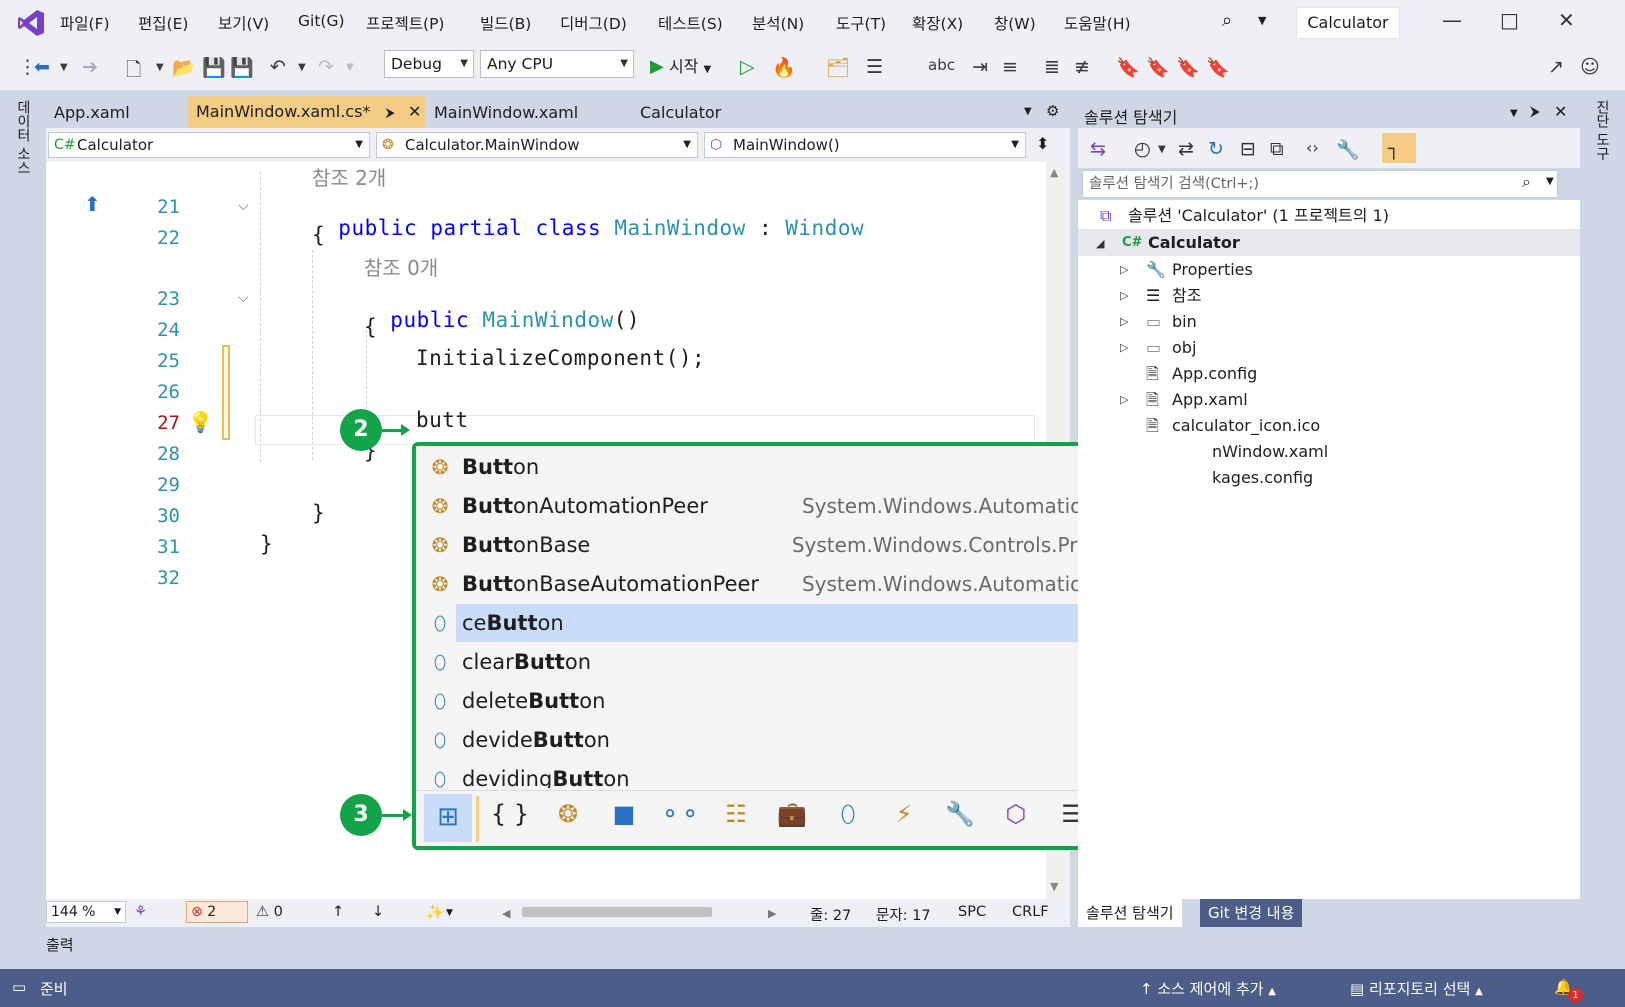  I want to click on scroll-down-icon: ▼, so click(1054, 886).